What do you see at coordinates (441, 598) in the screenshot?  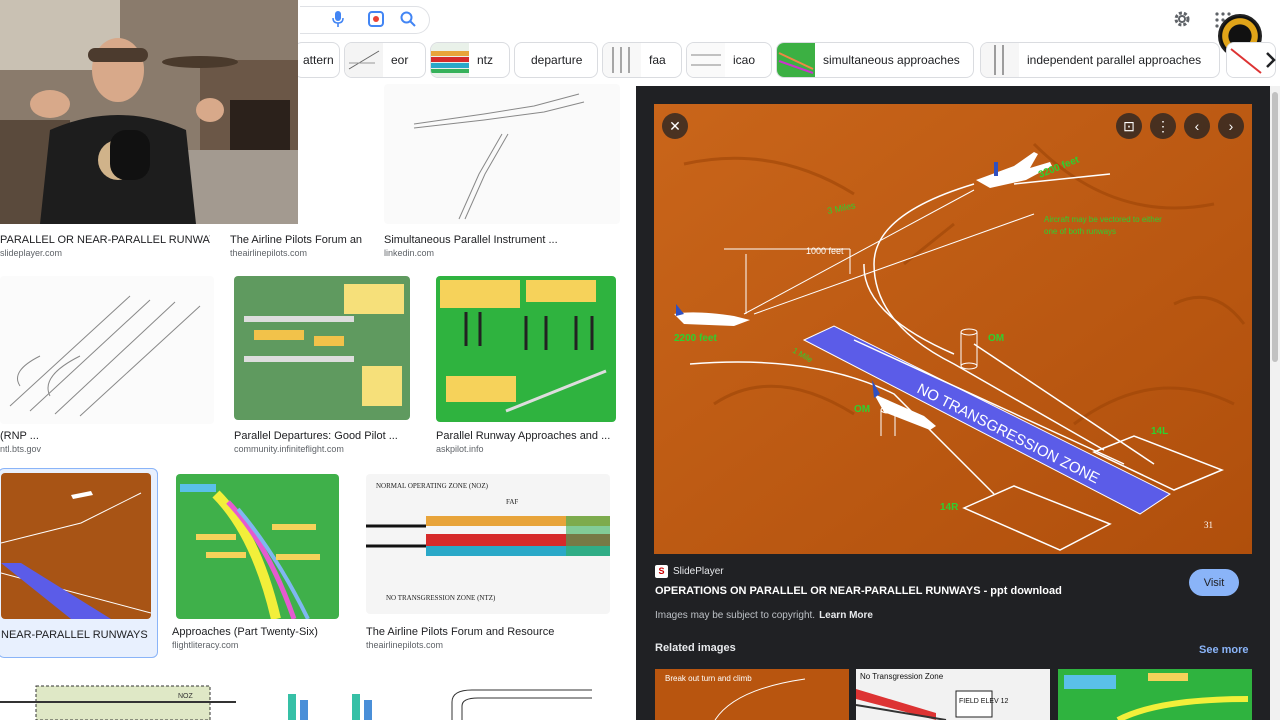 I see `ntz-label: NO TRANSGRESSION ZONE (NTZ)` at bounding box center [441, 598].